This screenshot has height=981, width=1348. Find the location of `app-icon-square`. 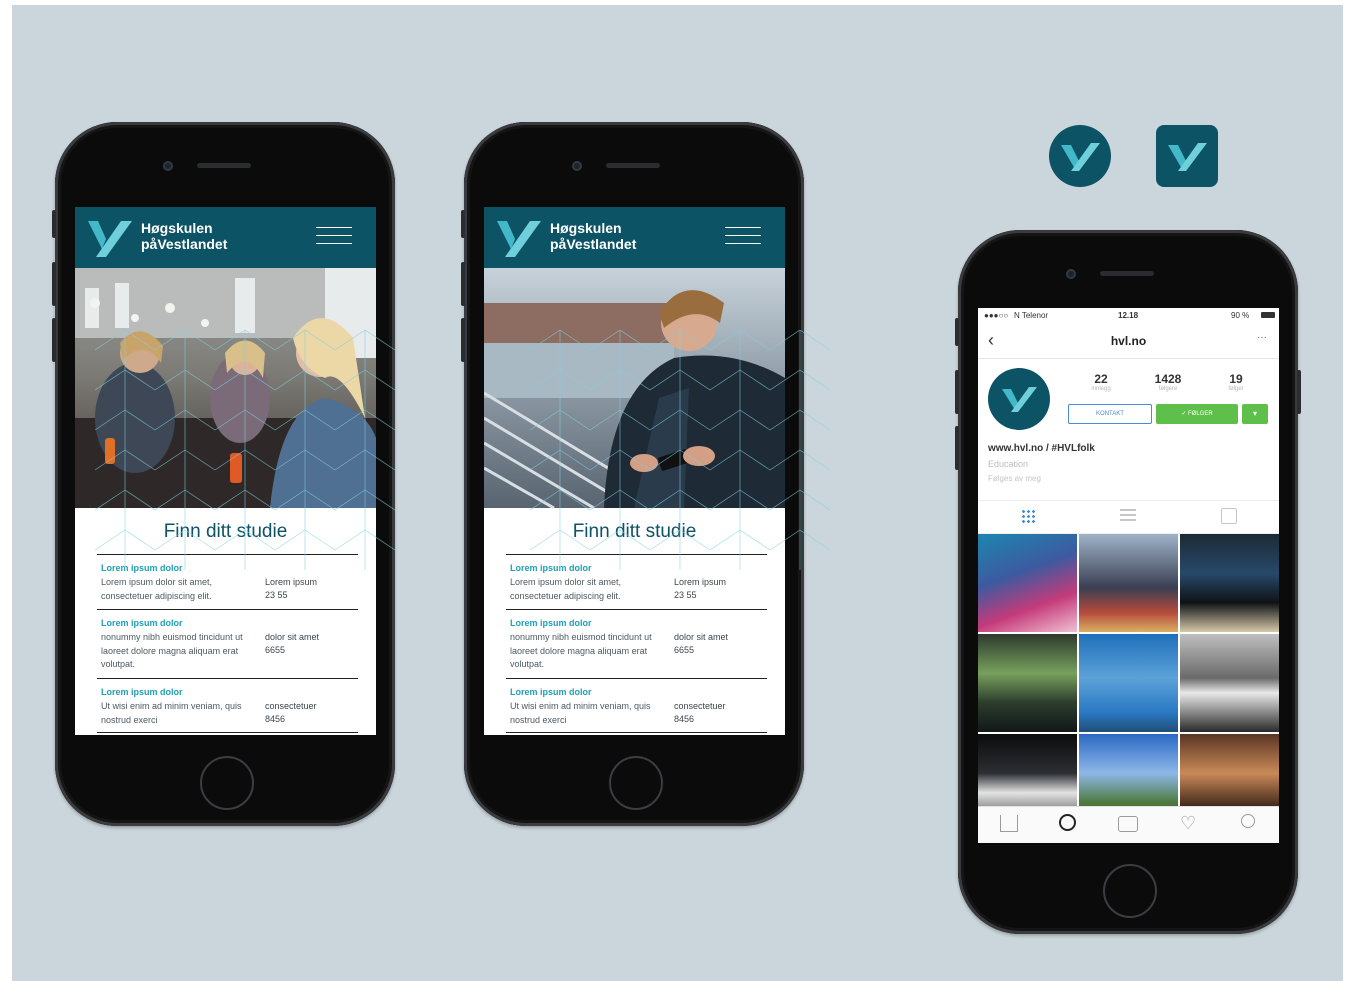

app-icon-square is located at coordinates (1187, 156).